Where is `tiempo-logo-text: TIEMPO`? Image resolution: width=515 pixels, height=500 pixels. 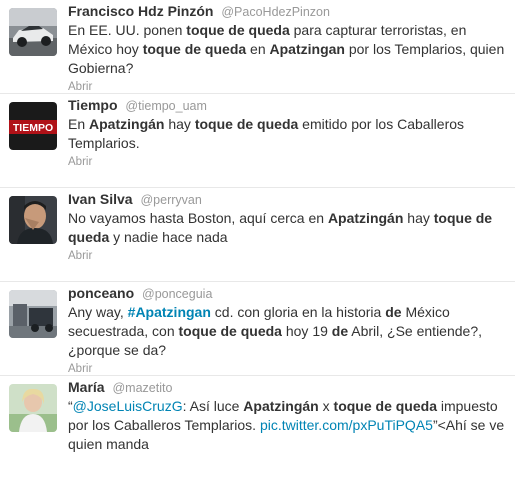
tiempo-logo-text: TIEMPO is located at coordinates (33, 128).